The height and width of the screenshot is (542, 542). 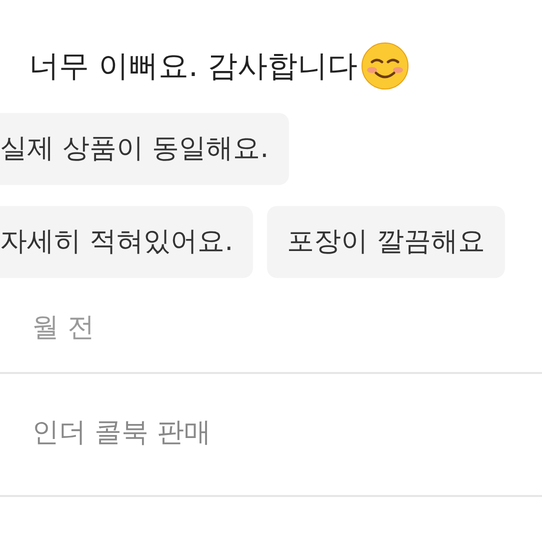 What do you see at coordinates (385, 66) in the screenshot?
I see `smiling-emoji-icon` at bounding box center [385, 66].